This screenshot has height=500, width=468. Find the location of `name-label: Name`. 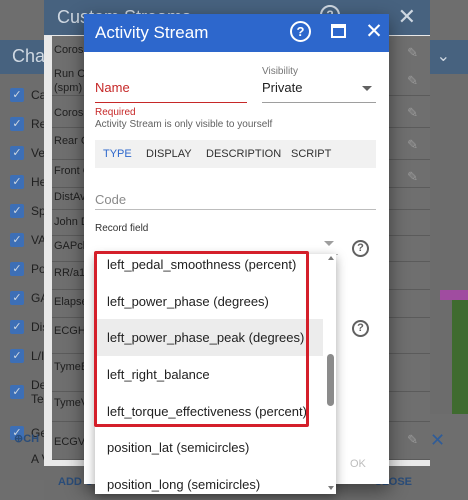

name-label: Name is located at coordinates (112, 87).